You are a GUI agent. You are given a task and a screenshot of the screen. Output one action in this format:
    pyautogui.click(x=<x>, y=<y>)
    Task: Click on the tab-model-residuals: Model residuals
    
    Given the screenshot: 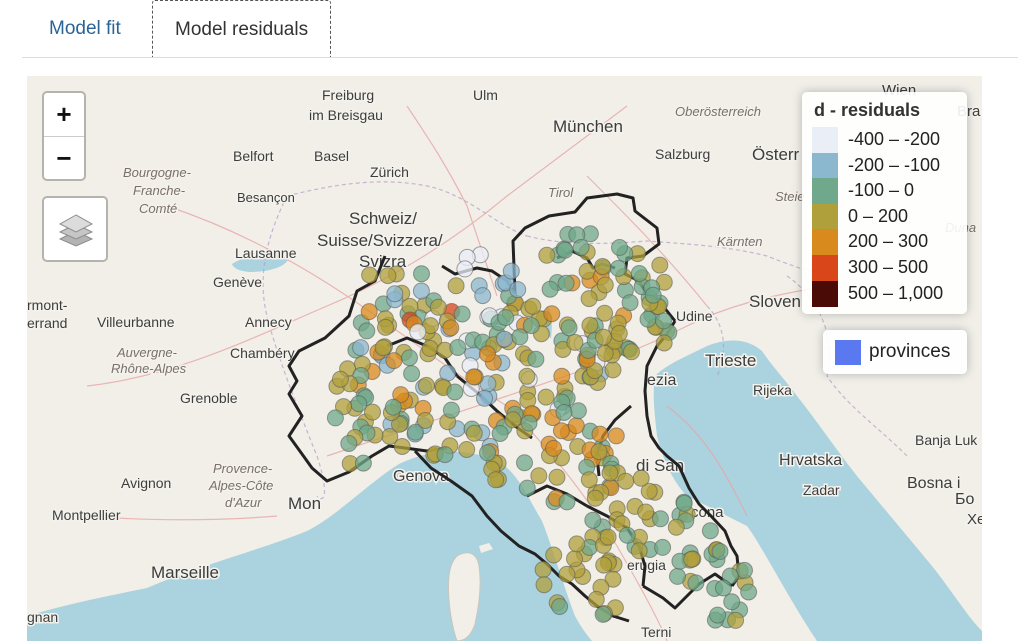 What is the action you would take?
    pyautogui.click(x=242, y=29)
    